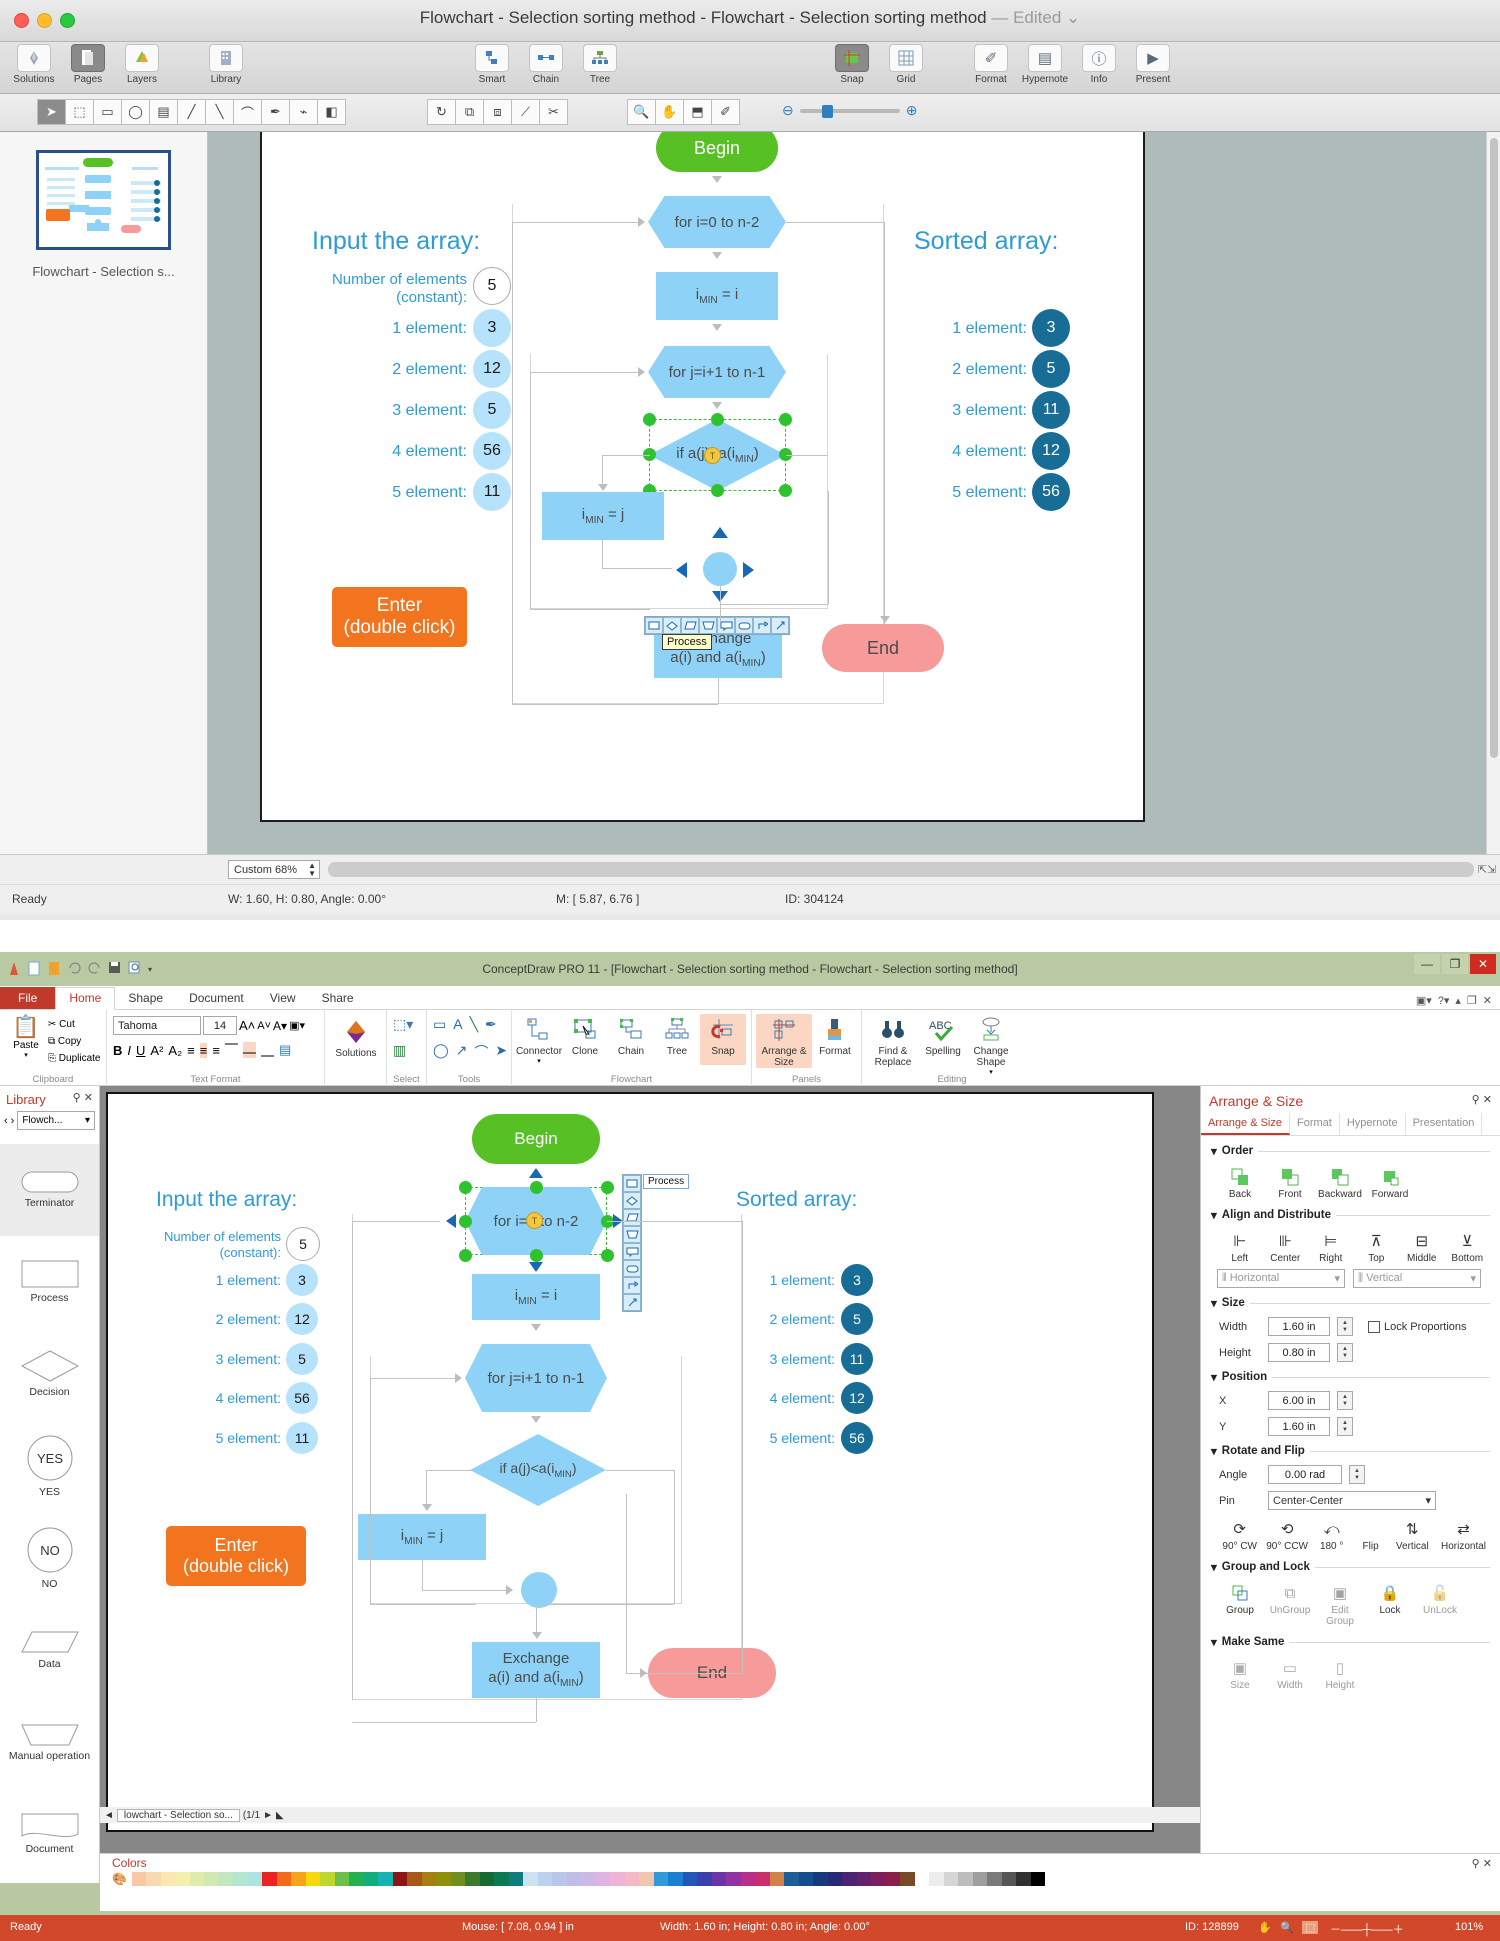 The width and height of the screenshot is (1500, 1941). I want to click on align-left-button: ⊩ Left, so click(1240, 1246).